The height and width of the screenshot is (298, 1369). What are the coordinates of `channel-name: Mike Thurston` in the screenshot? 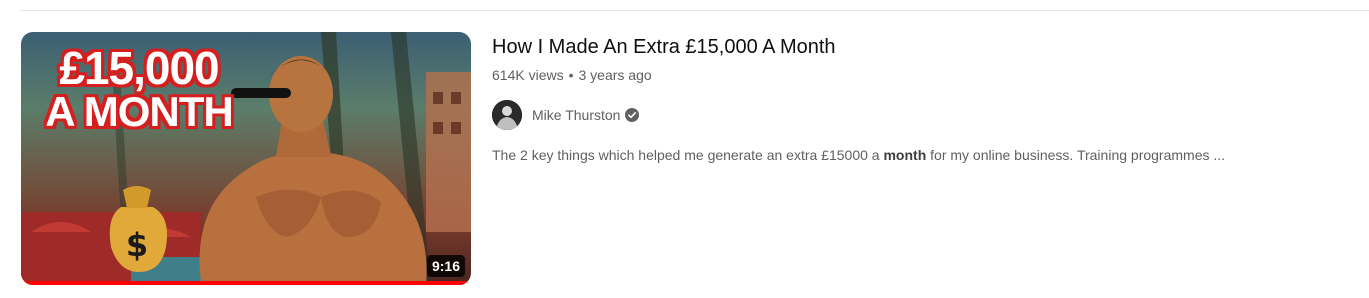 It's located at (576, 115).